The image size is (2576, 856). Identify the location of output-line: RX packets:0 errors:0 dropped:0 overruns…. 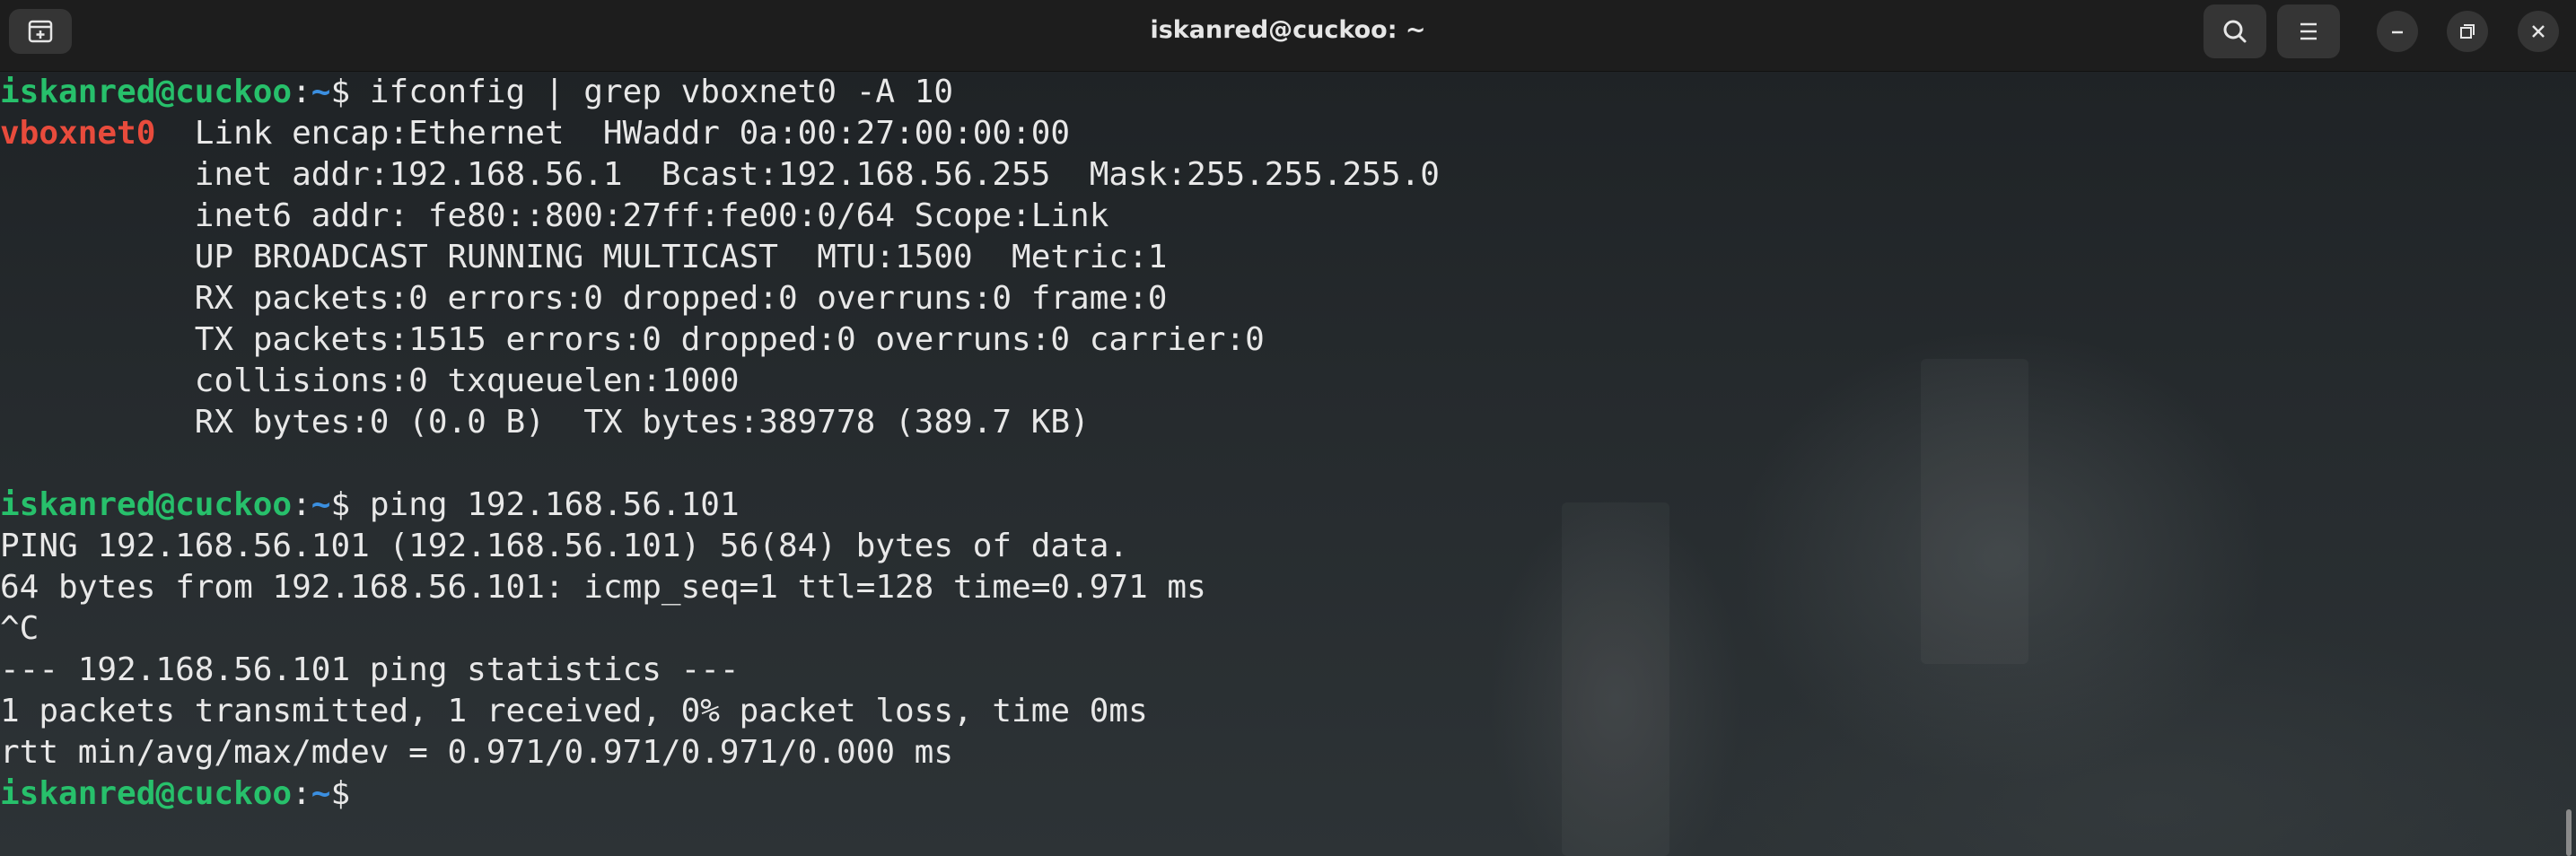
(584, 298).